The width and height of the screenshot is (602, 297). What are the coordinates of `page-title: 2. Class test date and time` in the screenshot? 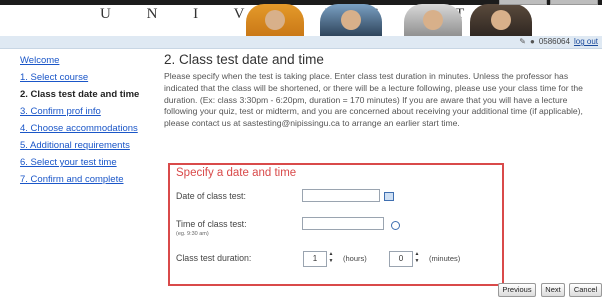 It's located at (244, 59).